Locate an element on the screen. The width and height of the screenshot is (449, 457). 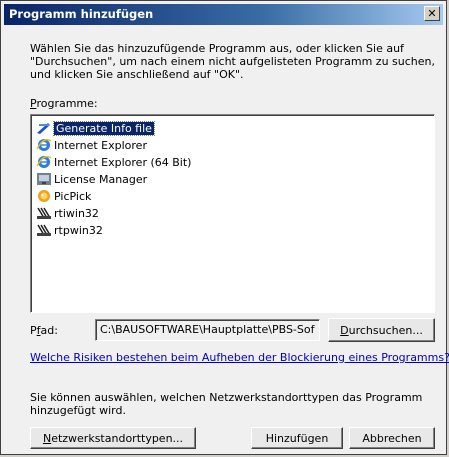
list-item-label: License Manager is located at coordinates (101, 179).